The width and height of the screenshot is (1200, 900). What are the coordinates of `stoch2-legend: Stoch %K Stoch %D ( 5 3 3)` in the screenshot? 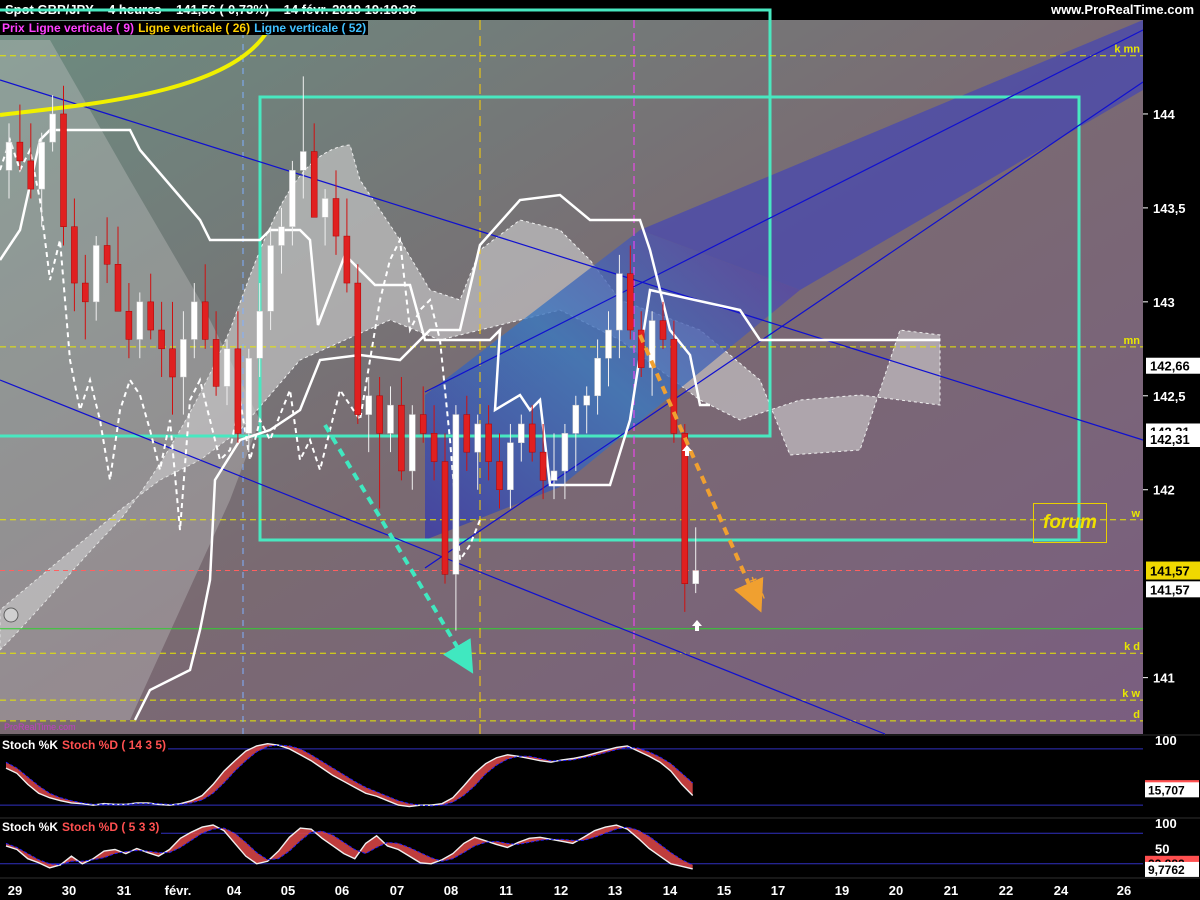 It's located at (81, 827).